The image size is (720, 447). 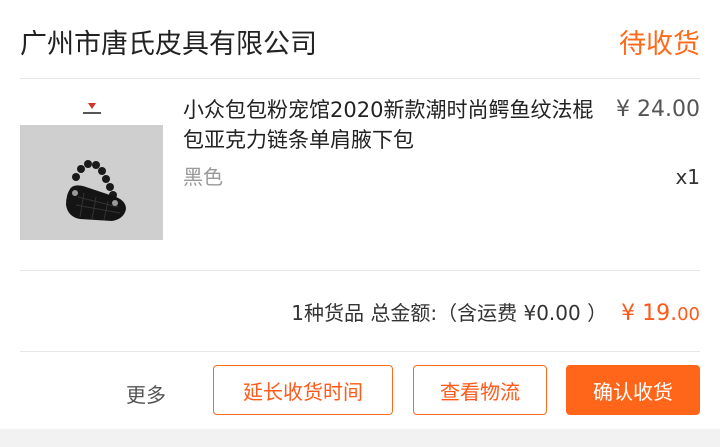 What do you see at coordinates (168, 41) in the screenshot?
I see `shop-name: 广州市唐氏皮具有限公司` at bounding box center [168, 41].